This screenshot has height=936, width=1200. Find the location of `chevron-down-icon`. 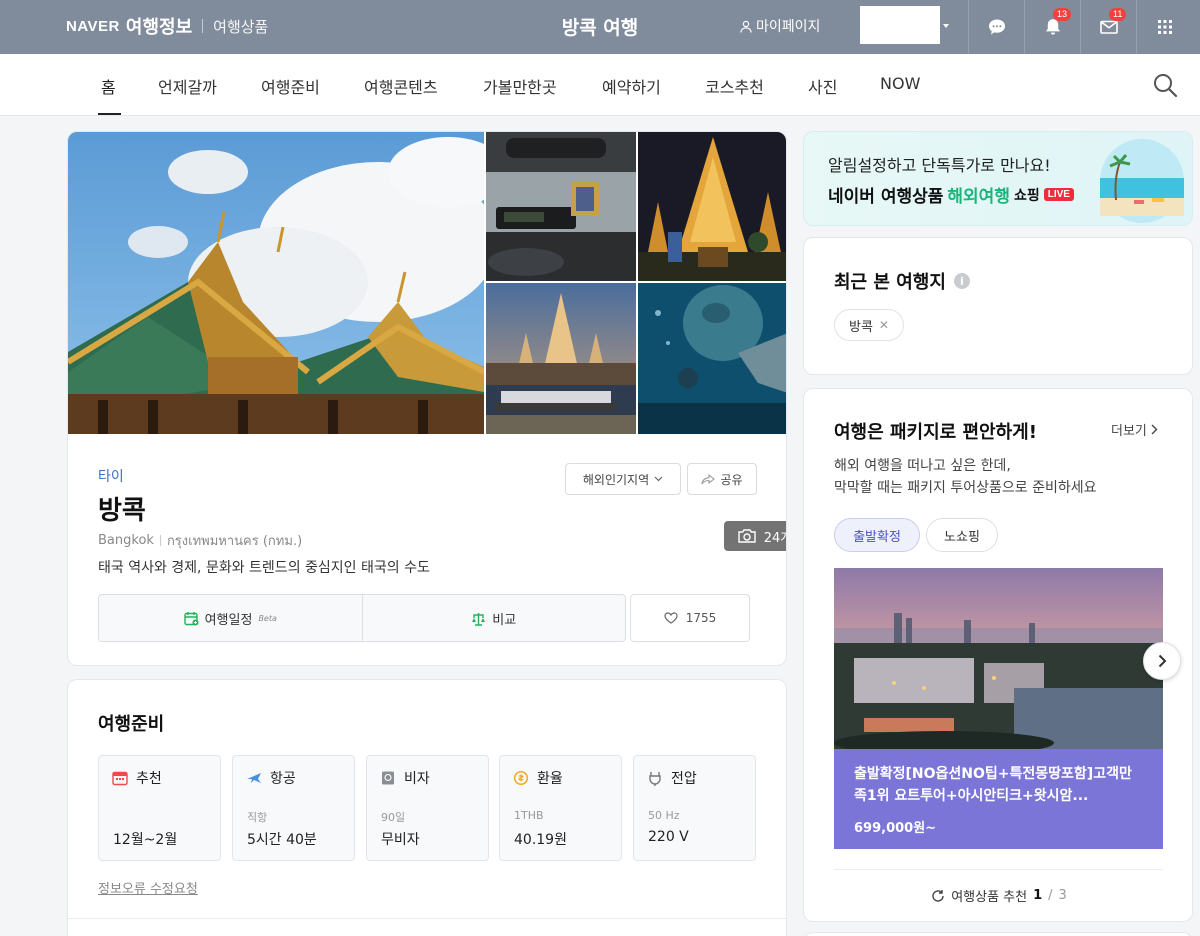

chevron-down-icon is located at coordinates (946, 26).